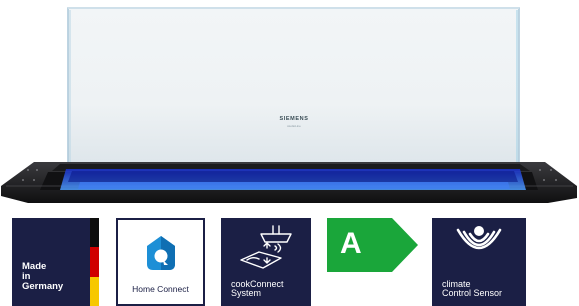  I want to click on german-flag-black, so click(94, 232).